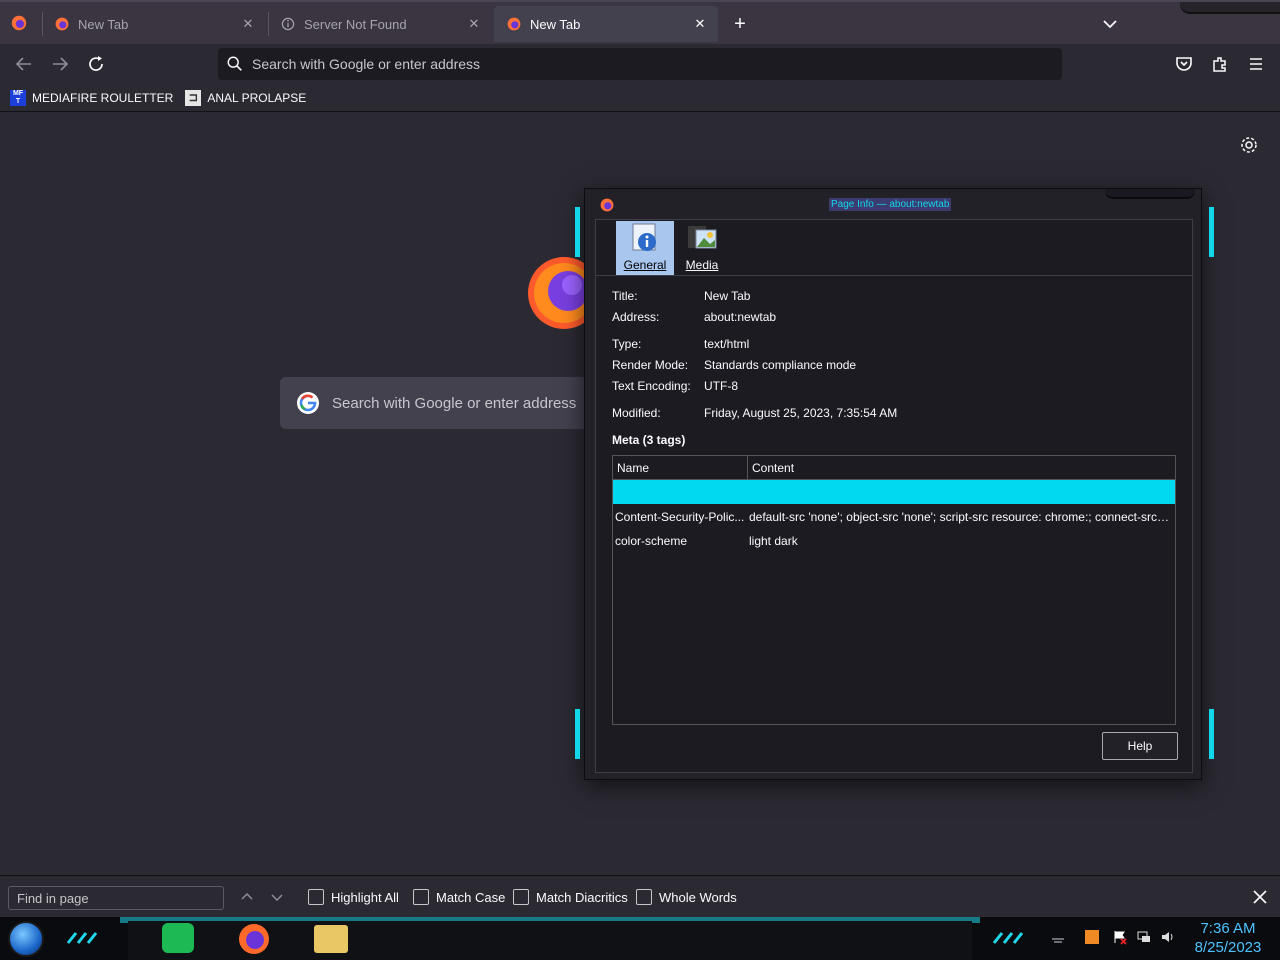 This screenshot has width=1280, height=960. I want to click on clock-date: 8/25/2023, so click(1228, 947).